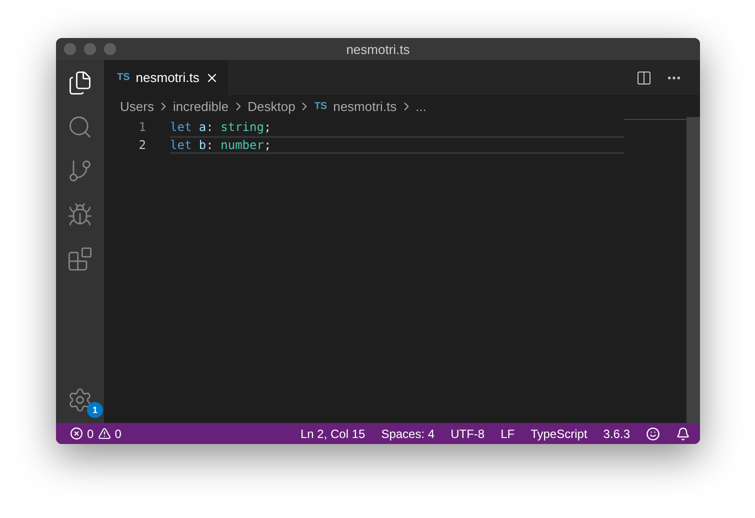 The width and height of the screenshot is (755, 518). What do you see at coordinates (467, 433) in the screenshot?
I see `status-item: UTF-8` at bounding box center [467, 433].